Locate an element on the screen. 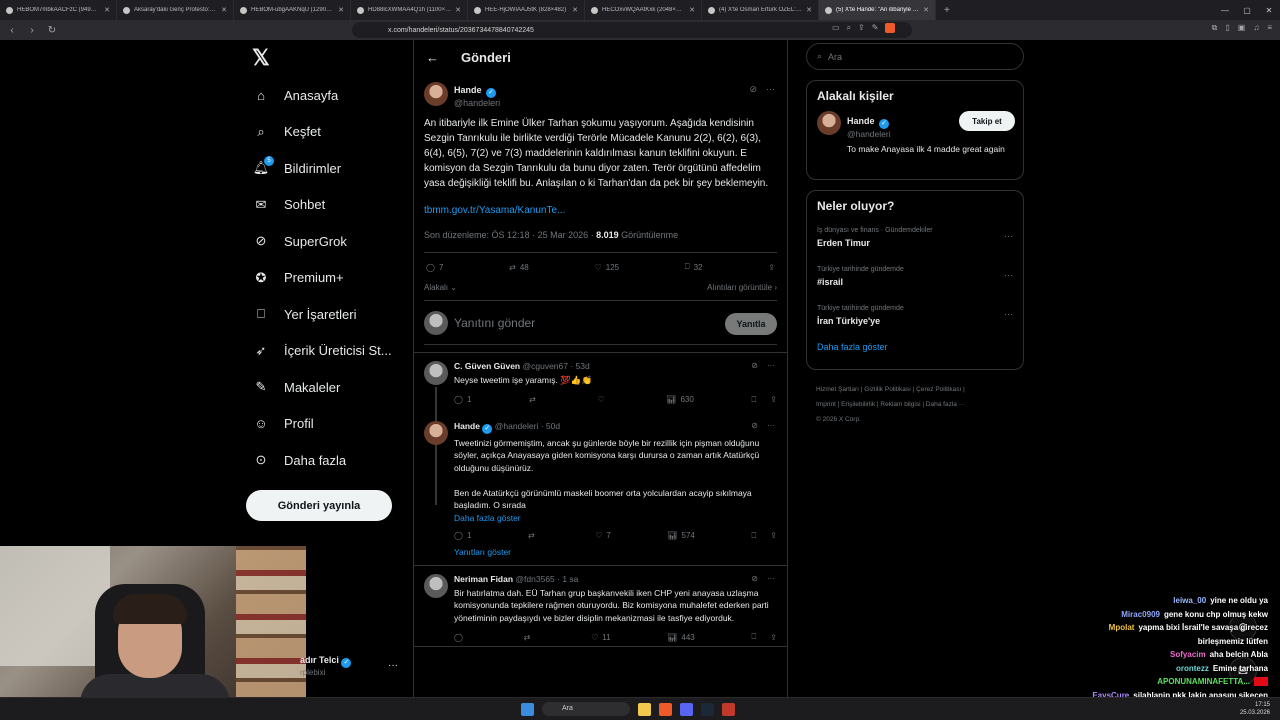 The image size is (1280, 720). reply-submit-button: Yanıtla is located at coordinates (751, 324).